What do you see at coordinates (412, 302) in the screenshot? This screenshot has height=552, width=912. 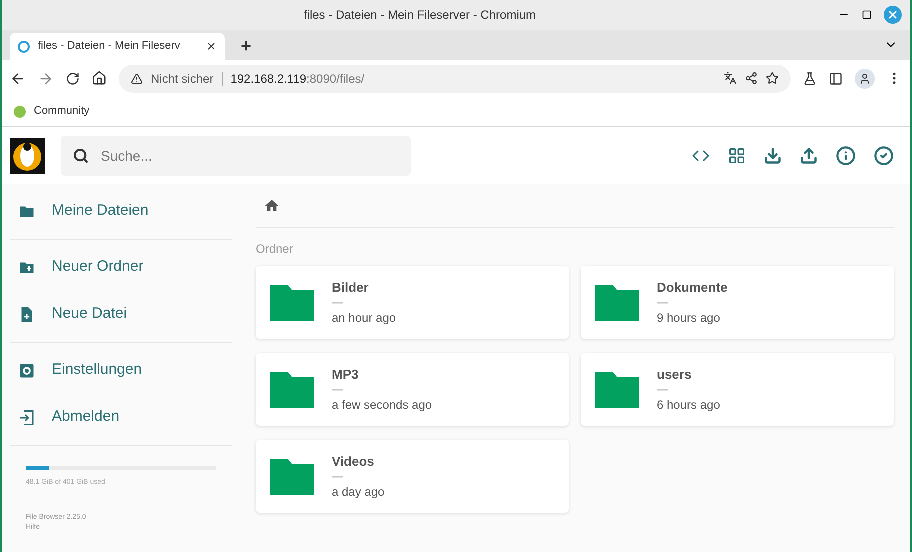 I see `folder-card: Bilder — an hour ago` at bounding box center [412, 302].